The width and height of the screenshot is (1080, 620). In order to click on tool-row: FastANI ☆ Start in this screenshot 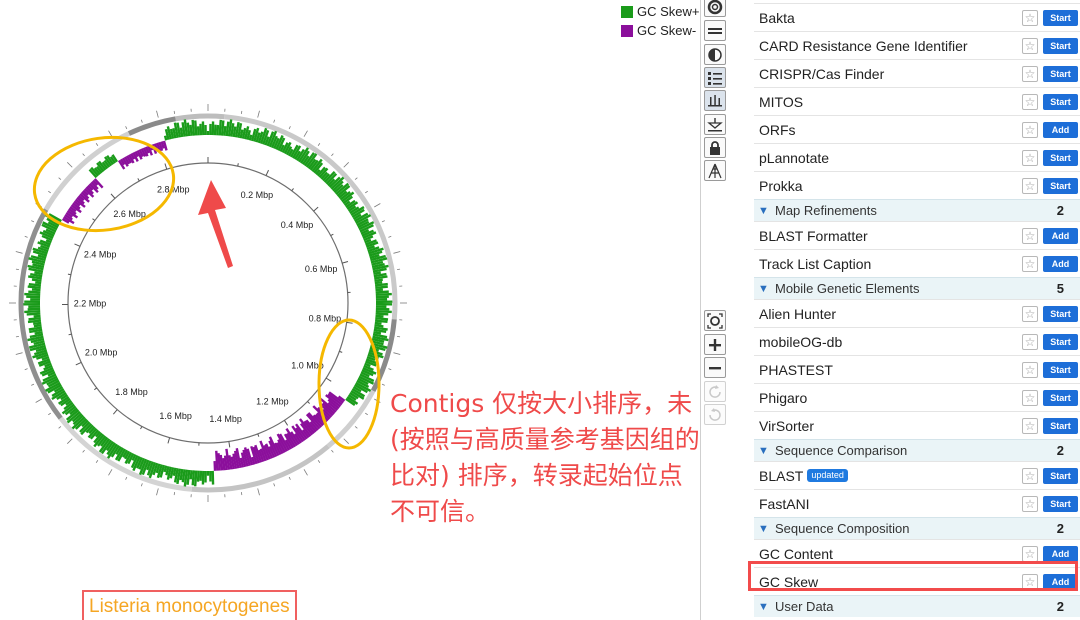, I will do `click(917, 503)`.